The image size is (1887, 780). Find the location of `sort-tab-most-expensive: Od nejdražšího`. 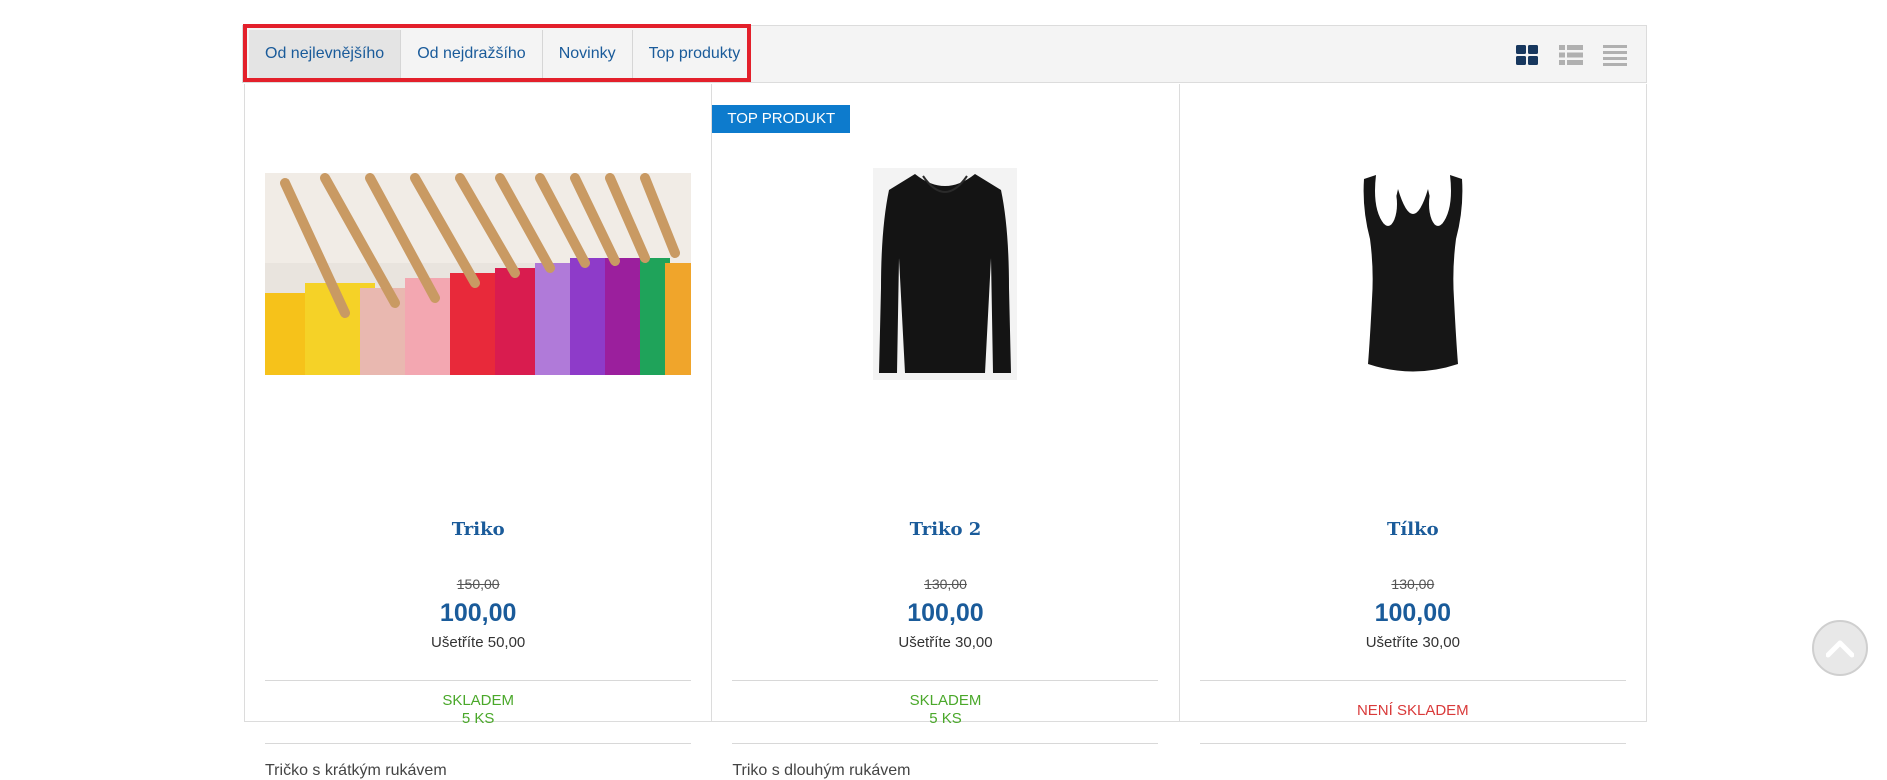

sort-tab-most-expensive: Od nejdražšího is located at coordinates (472, 54).